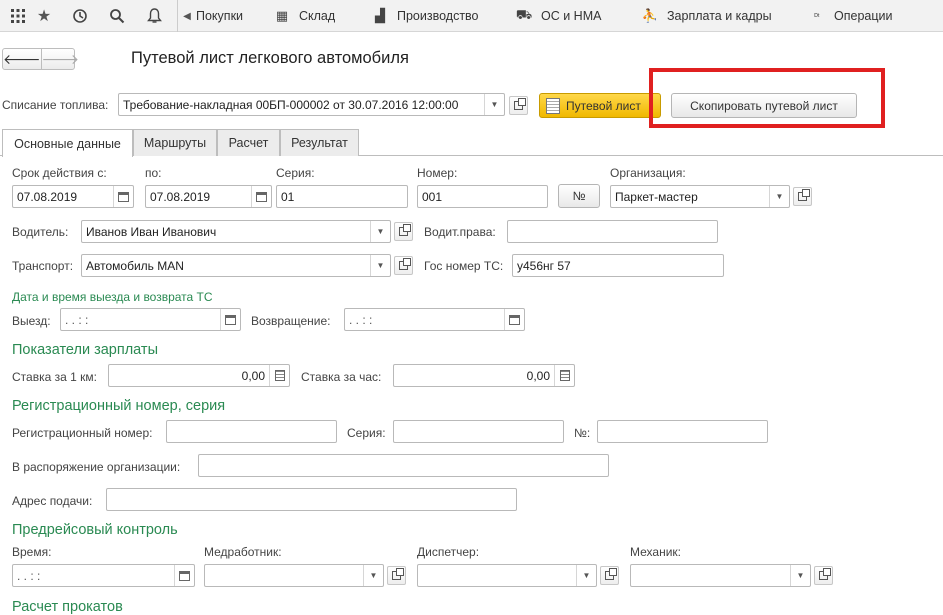  Describe the element at coordinates (618, 265) in the screenshot. I see `plate-field: у456нг 57` at that location.